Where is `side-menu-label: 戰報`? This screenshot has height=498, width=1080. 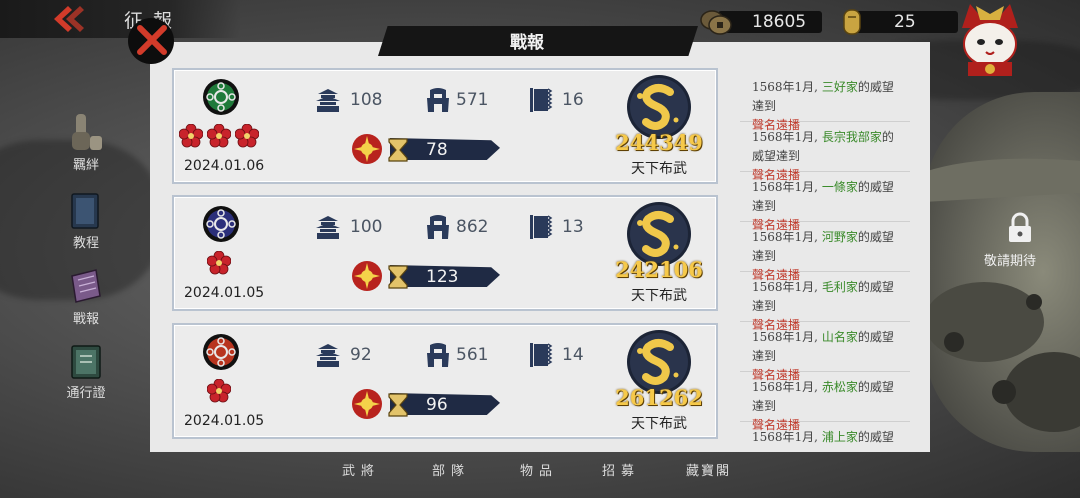
side-menu-label: 戰報 is located at coordinates (85, 319).